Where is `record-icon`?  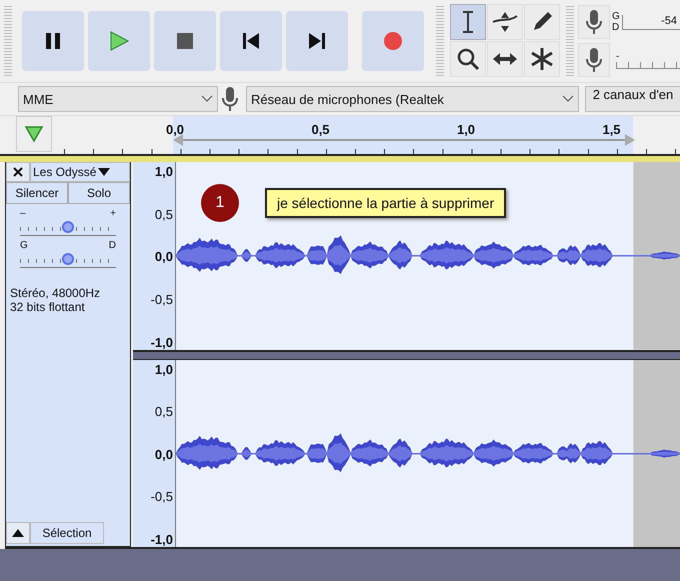
record-icon is located at coordinates (393, 41).